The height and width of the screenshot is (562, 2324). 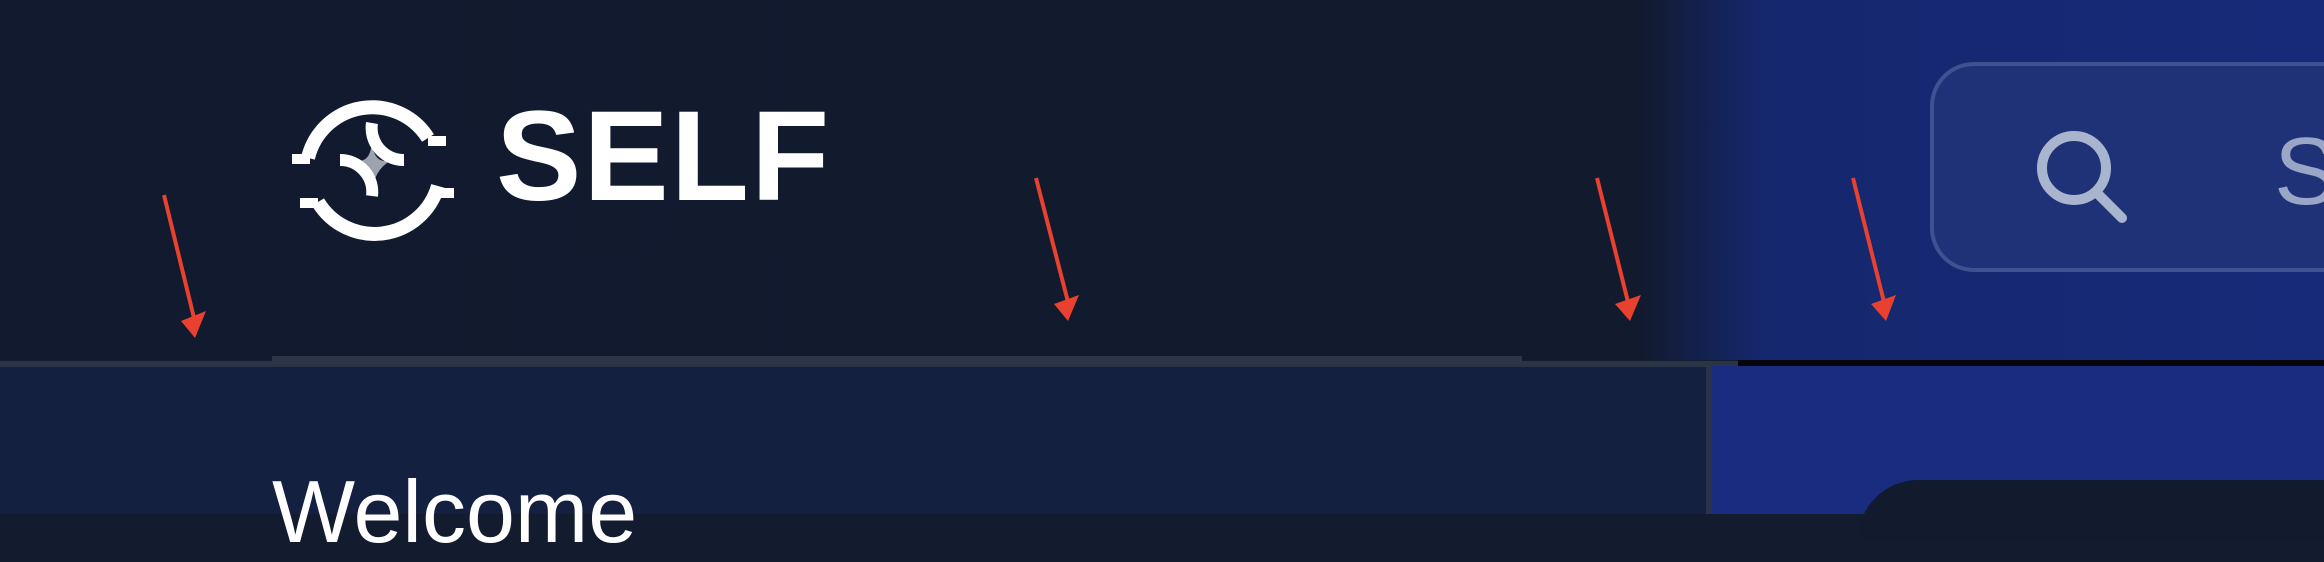 I want to click on side-card, so click(x=2091, y=510).